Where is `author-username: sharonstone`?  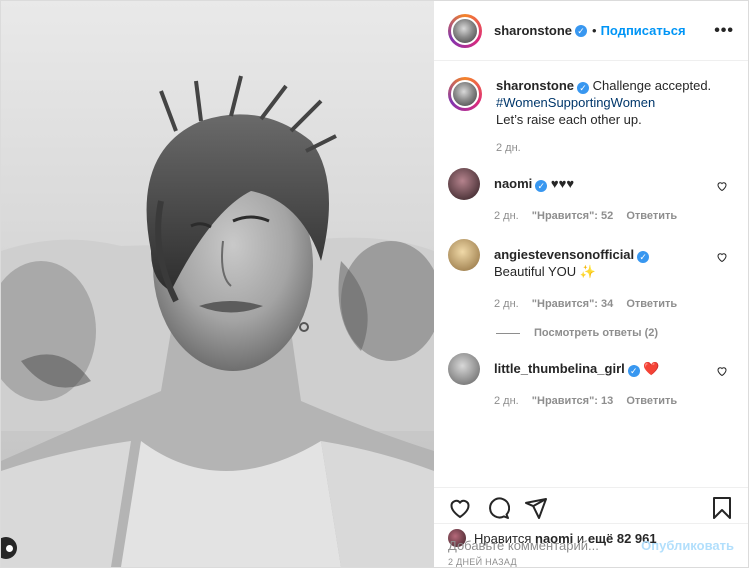
author-username: sharonstone is located at coordinates (533, 30).